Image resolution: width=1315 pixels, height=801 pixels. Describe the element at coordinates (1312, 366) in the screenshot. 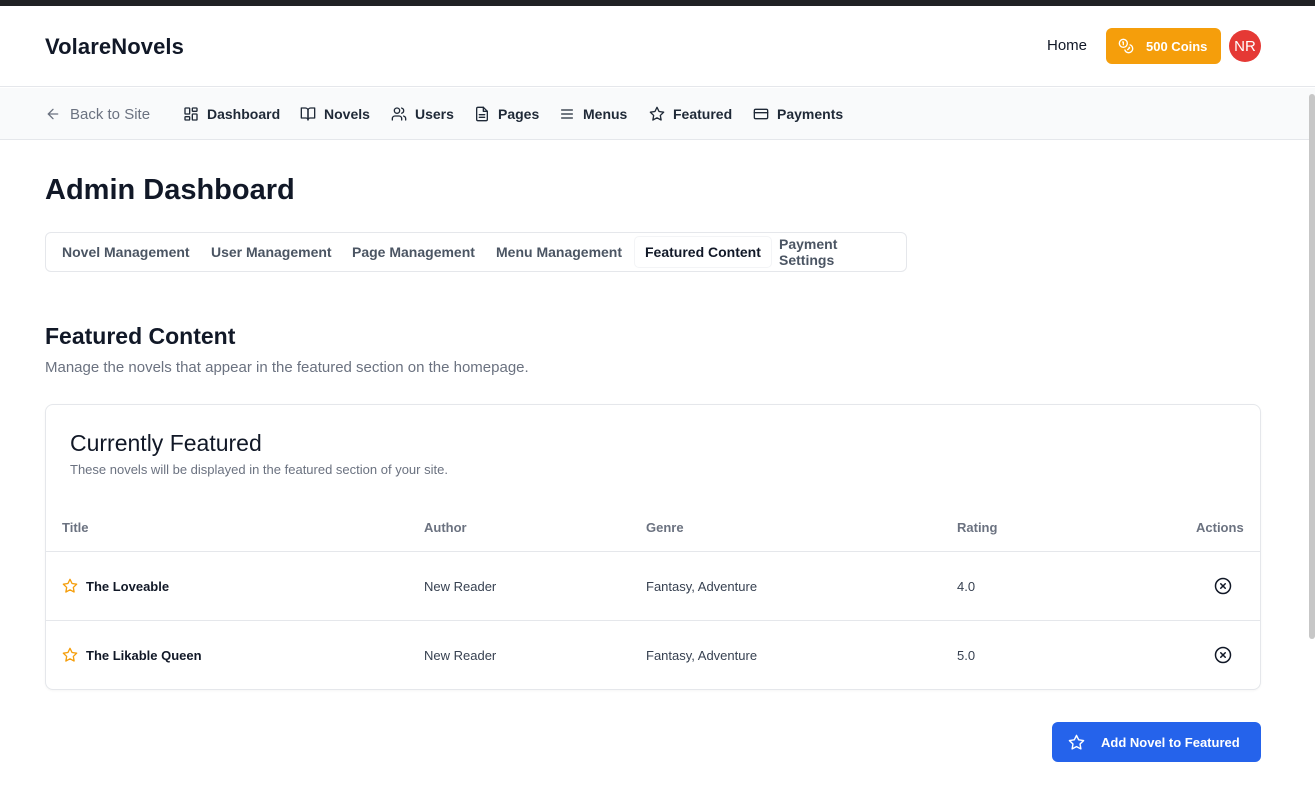

I see `scrollbar` at that location.